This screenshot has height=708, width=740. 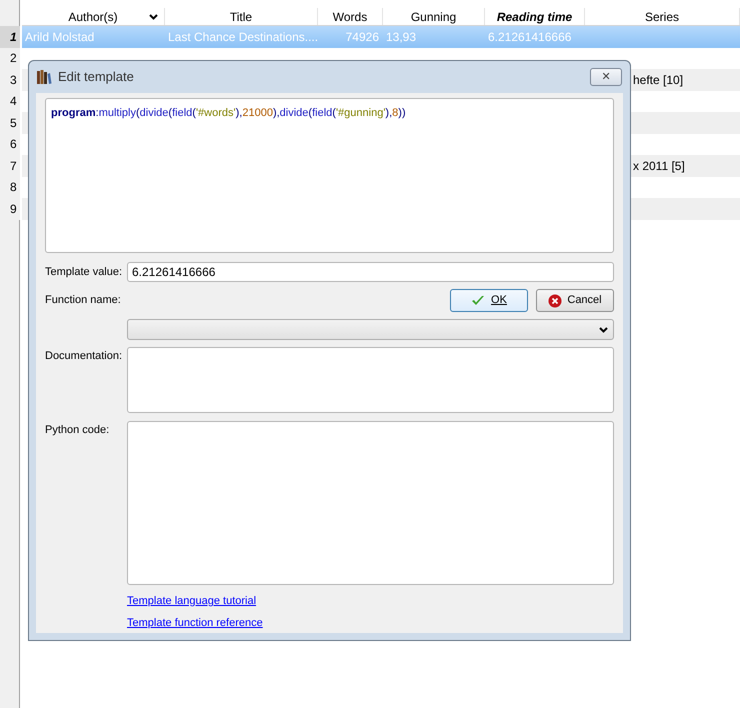 What do you see at coordinates (575, 300) in the screenshot?
I see `cancel-button: Cancel` at bounding box center [575, 300].